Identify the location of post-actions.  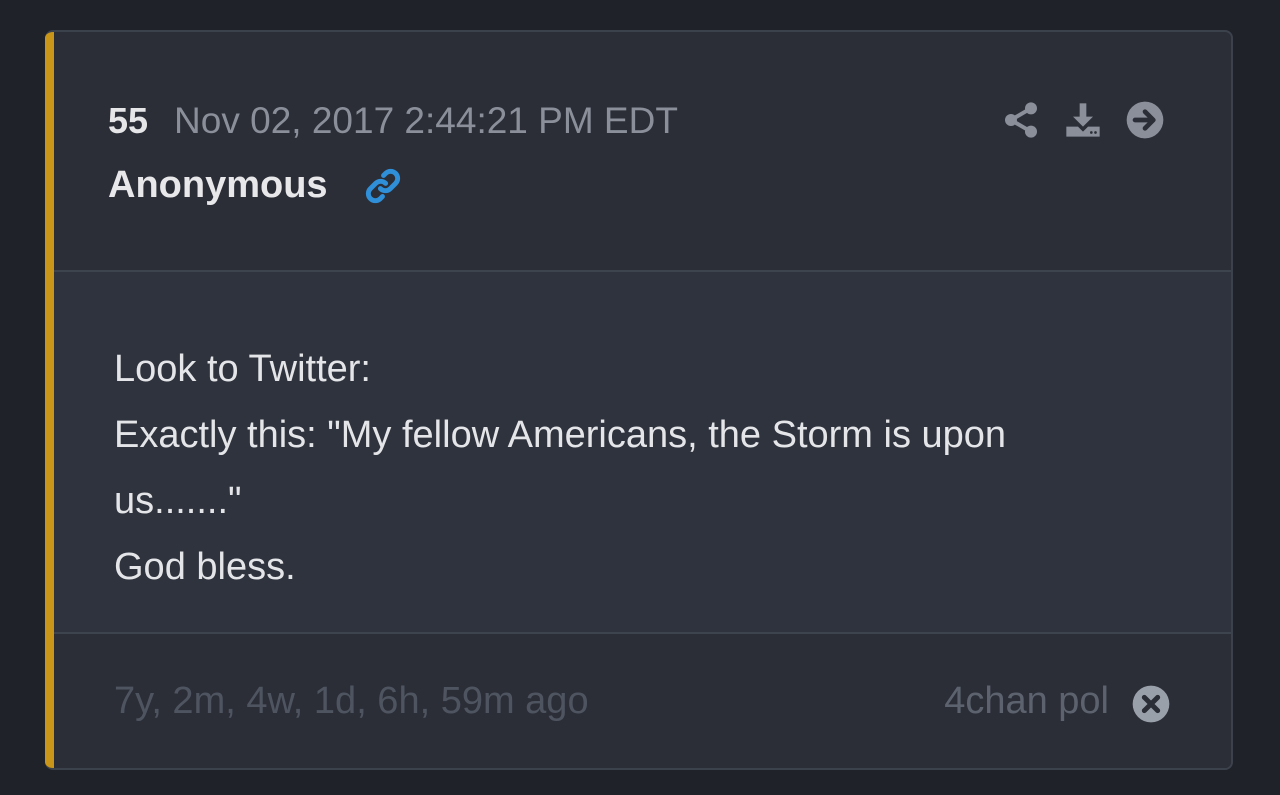
(1083, 120).